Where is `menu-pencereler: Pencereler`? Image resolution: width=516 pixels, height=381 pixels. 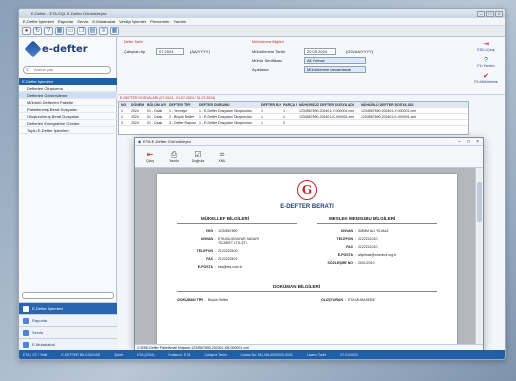
menu-pencereler: Pencereler is located at coordinates (159, 21).